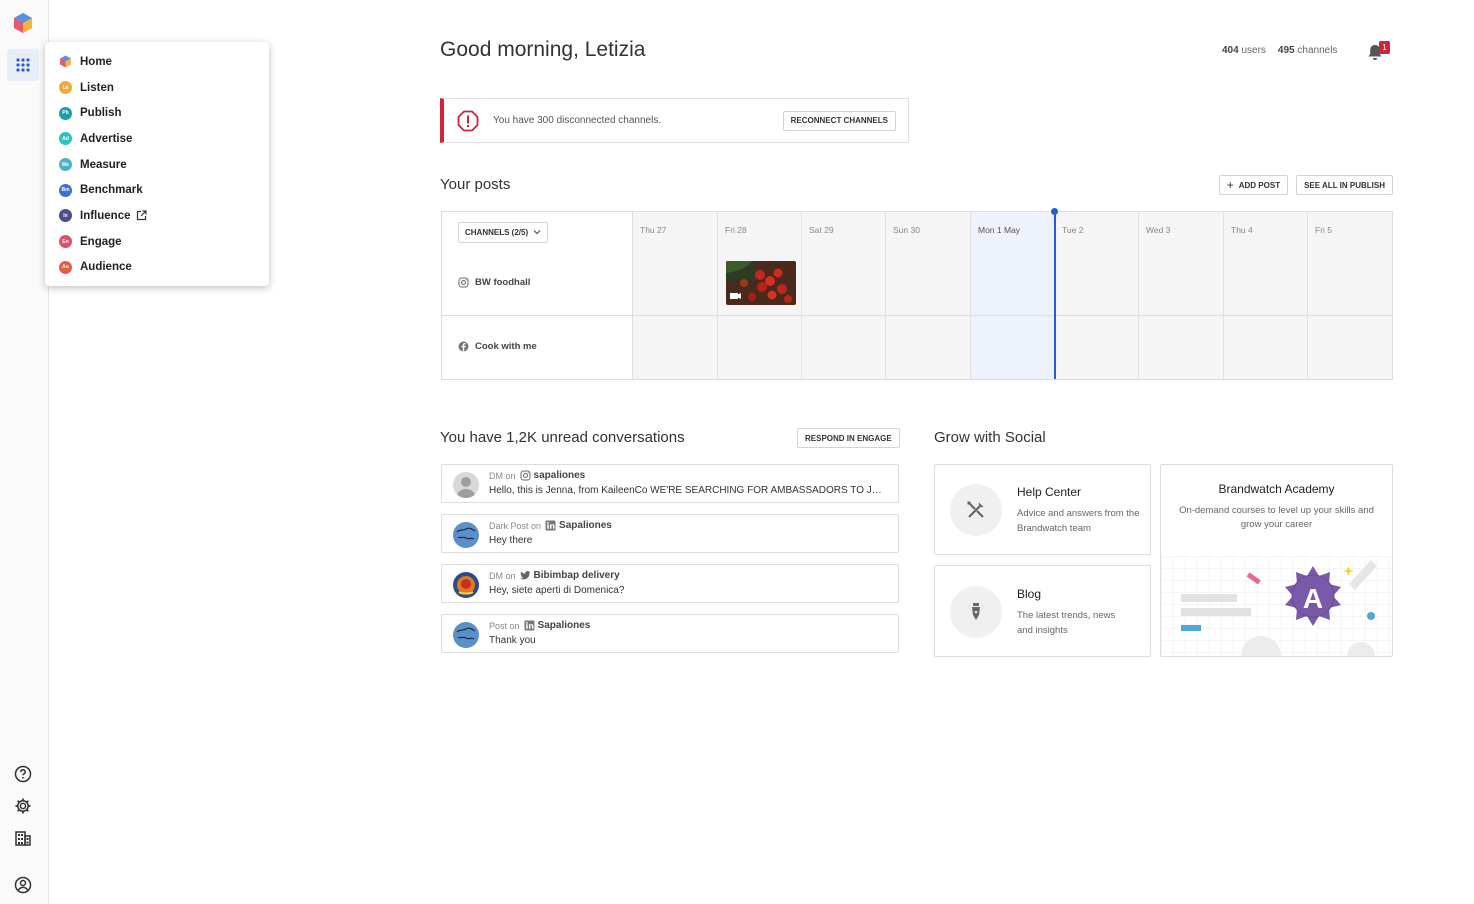 The width and height of the screenshot is (1474, 904). Describe the element at coordinates (990, 437) in the screenshot. I see `grow-section-title: Grow with Social` at that location.